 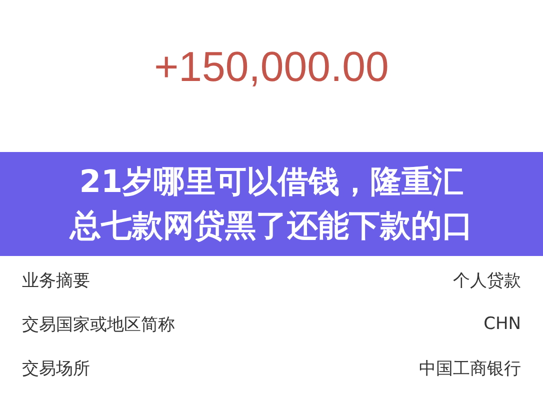 I want to click on detail-value: 个人贷款, so click(x=487, y=281).